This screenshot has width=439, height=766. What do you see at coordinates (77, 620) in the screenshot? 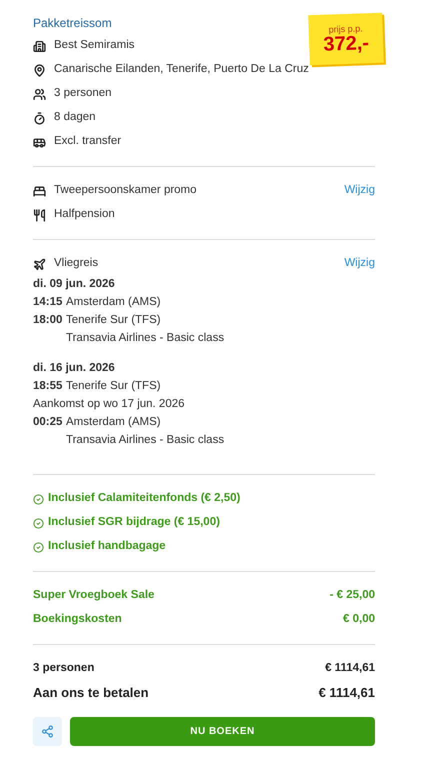
I see `cost-label: Boekingskosten` at bounding box center [77, 620].